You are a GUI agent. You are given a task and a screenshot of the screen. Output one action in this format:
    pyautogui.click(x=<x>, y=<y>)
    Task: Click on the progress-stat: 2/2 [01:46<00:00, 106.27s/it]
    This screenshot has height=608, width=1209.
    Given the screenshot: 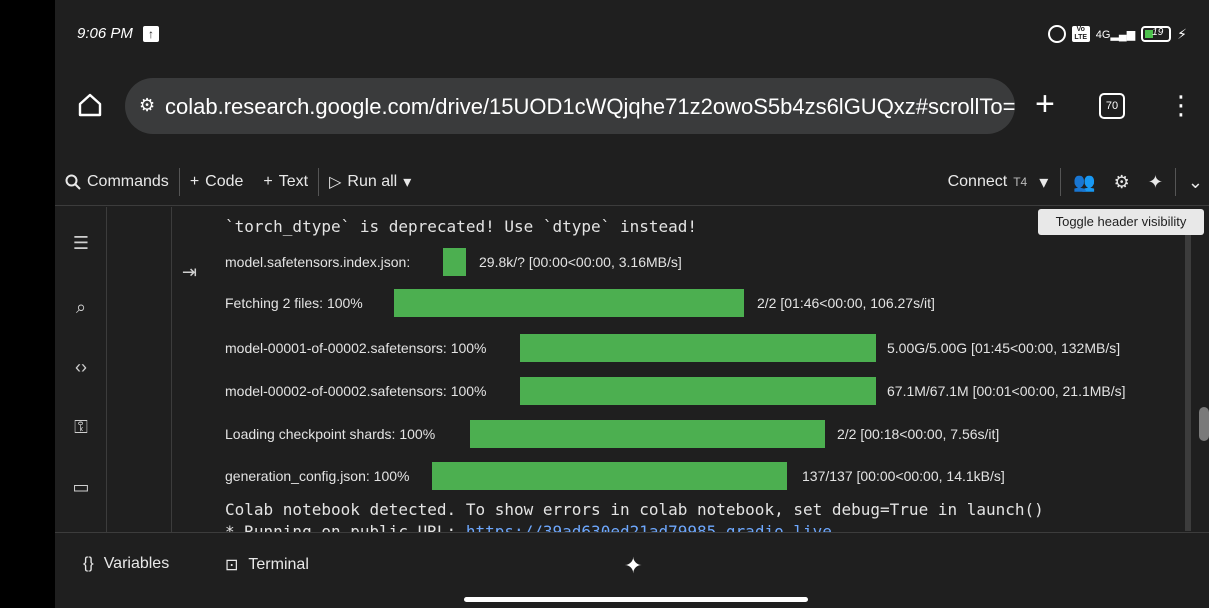 What is the action you would take?
    pyautogui.click(x=846, y=303)
    